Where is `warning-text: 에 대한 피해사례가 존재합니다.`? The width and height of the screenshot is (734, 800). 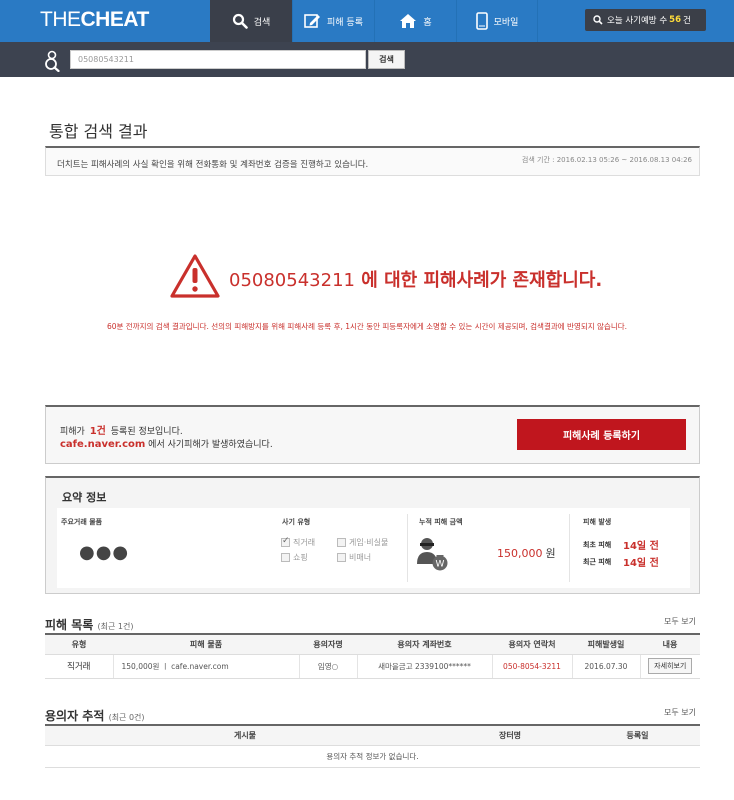
warning-text: 에 대한 피해사례가 존재합니다. is located at coordinates (478, 280).